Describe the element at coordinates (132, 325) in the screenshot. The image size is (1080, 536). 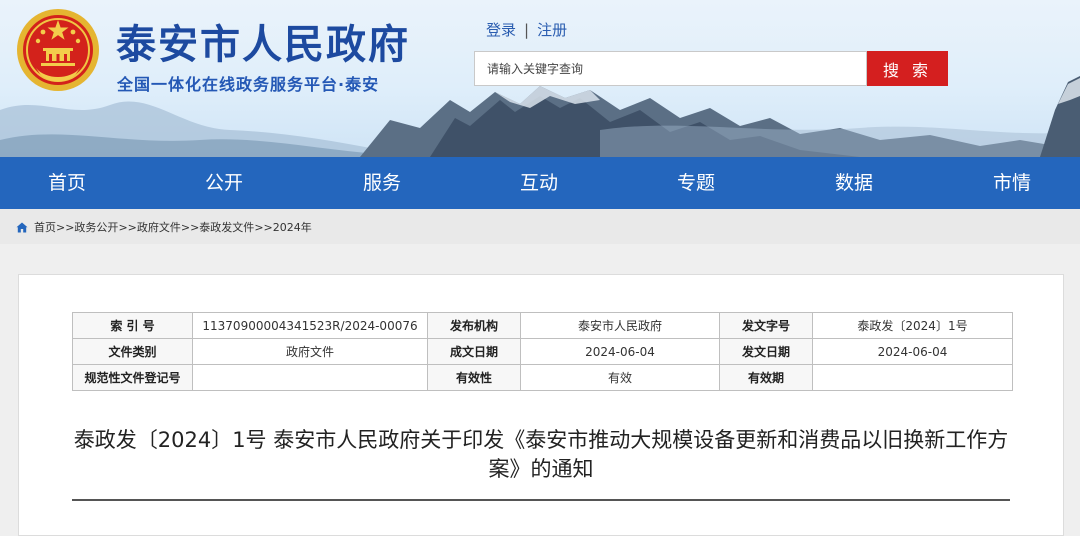
I see `label-index-number: 索 引 号` at that location.